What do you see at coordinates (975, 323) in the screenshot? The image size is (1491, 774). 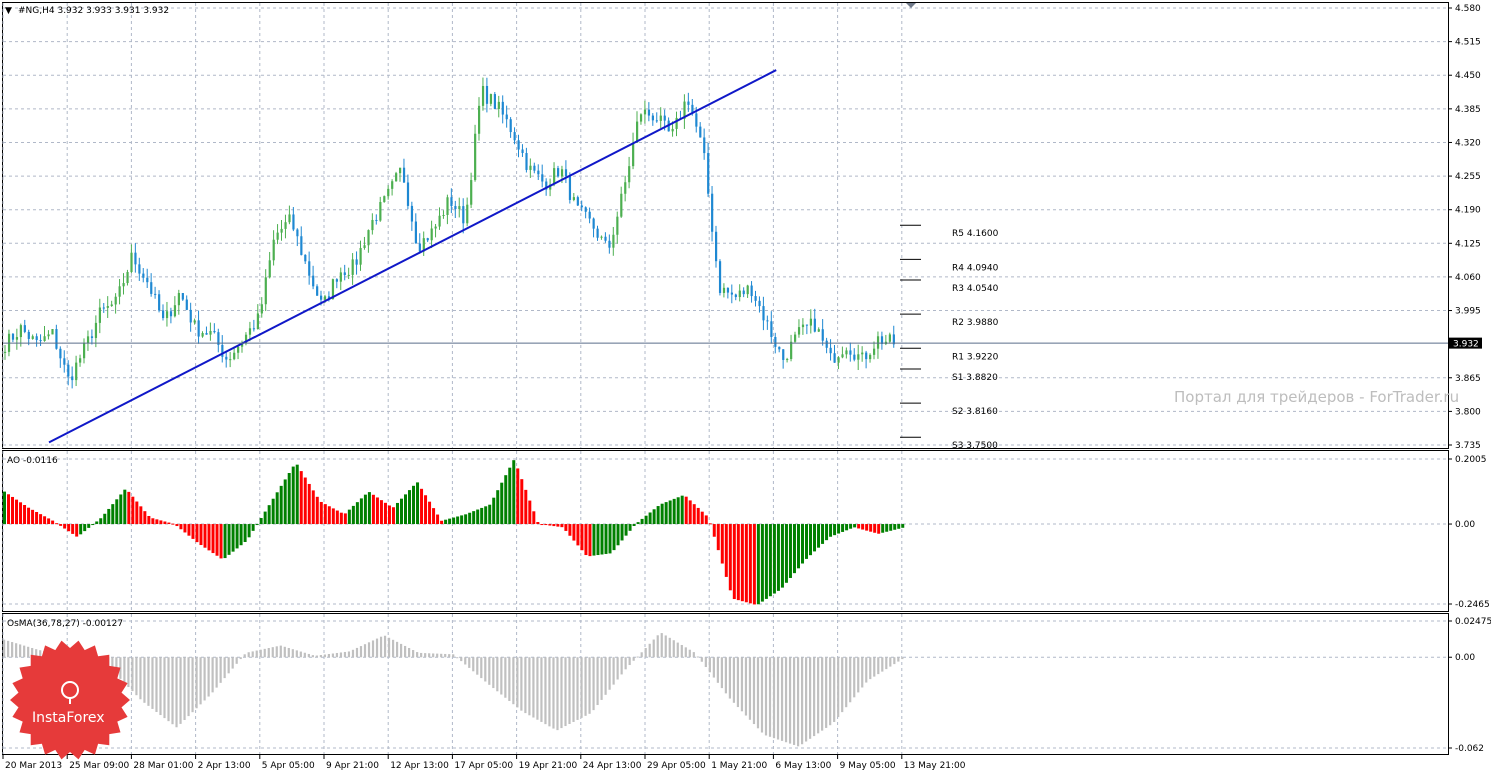 I see `pivot-label: R2 3.9880` at bounding box center [975, 323].